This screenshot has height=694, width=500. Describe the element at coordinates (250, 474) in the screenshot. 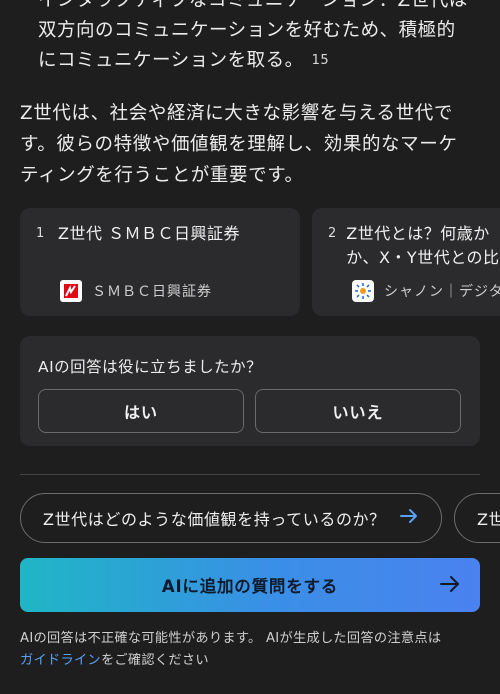

I see `divider` at that location.